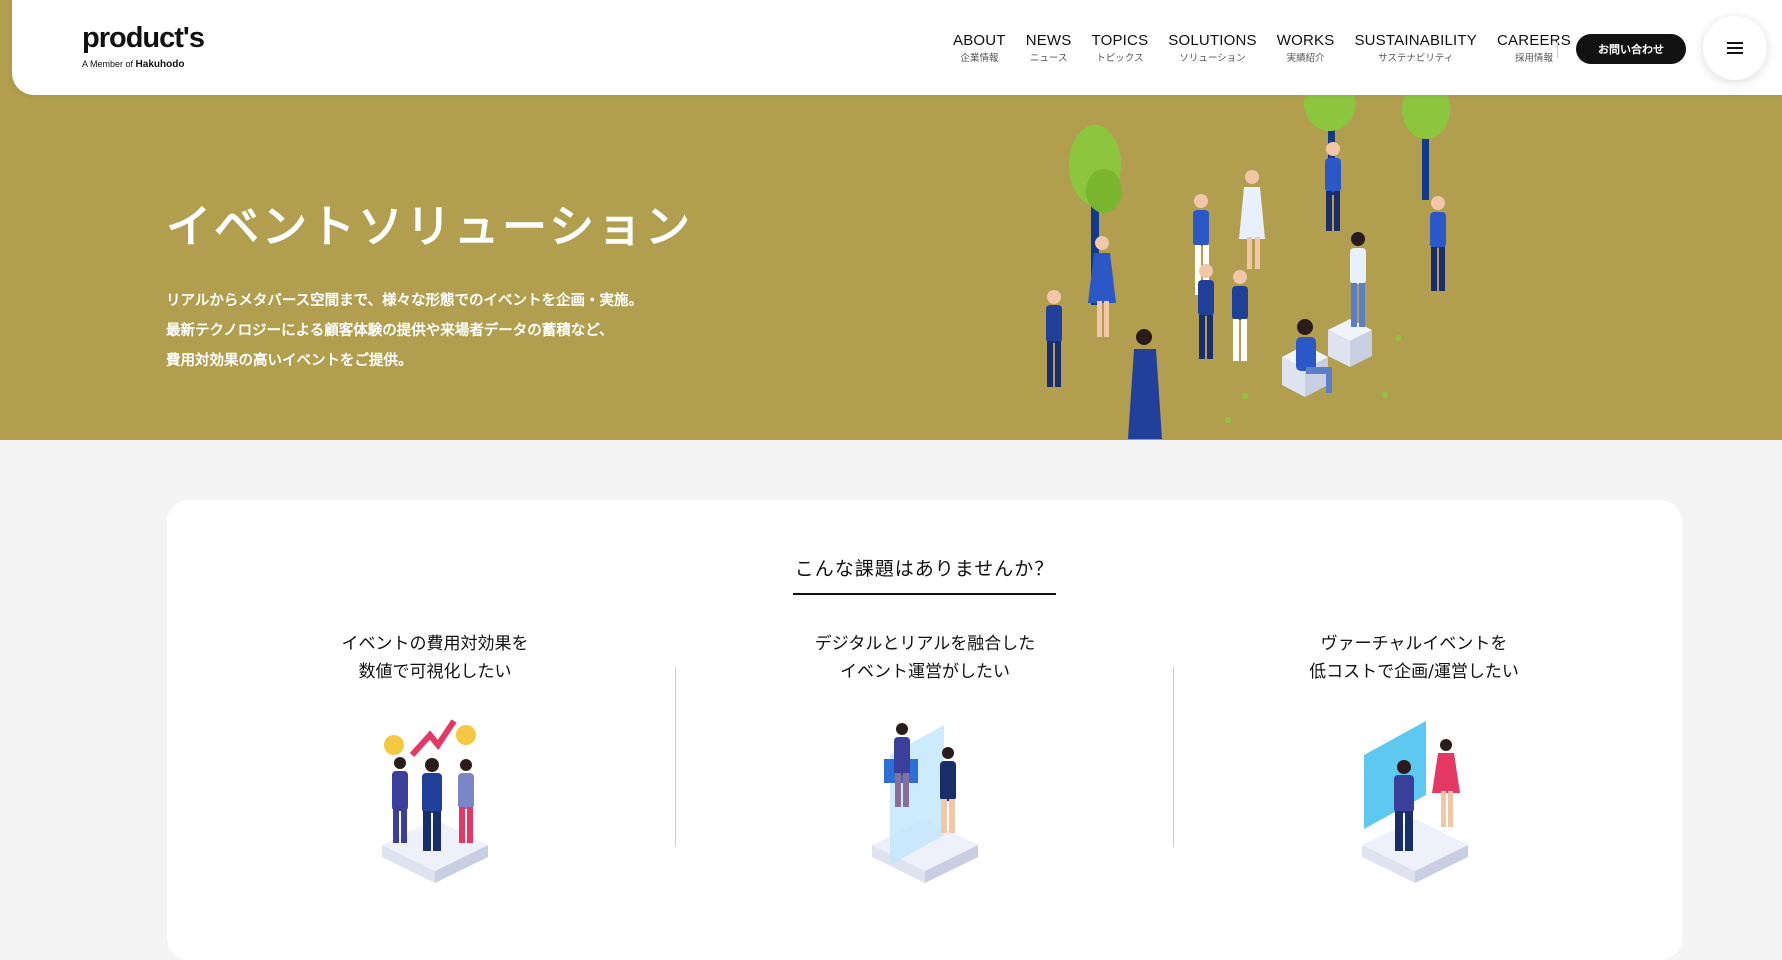 The height and width of the screenshot is (960, 1782). What do you see at coordinates (1533, 58) in the screenshot?
I see `nav-label-ja: 採用情報` at bounding box center [1533, 58].